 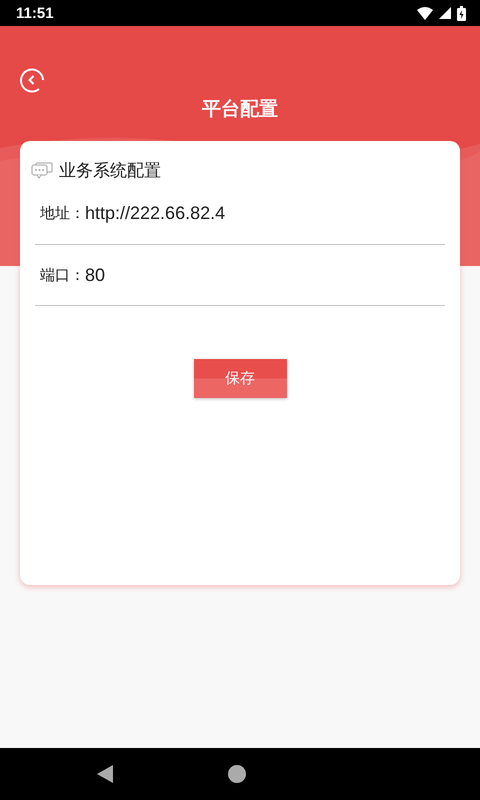 I want to click on section-title: 业务系统配置, so click(x=110, y=171).